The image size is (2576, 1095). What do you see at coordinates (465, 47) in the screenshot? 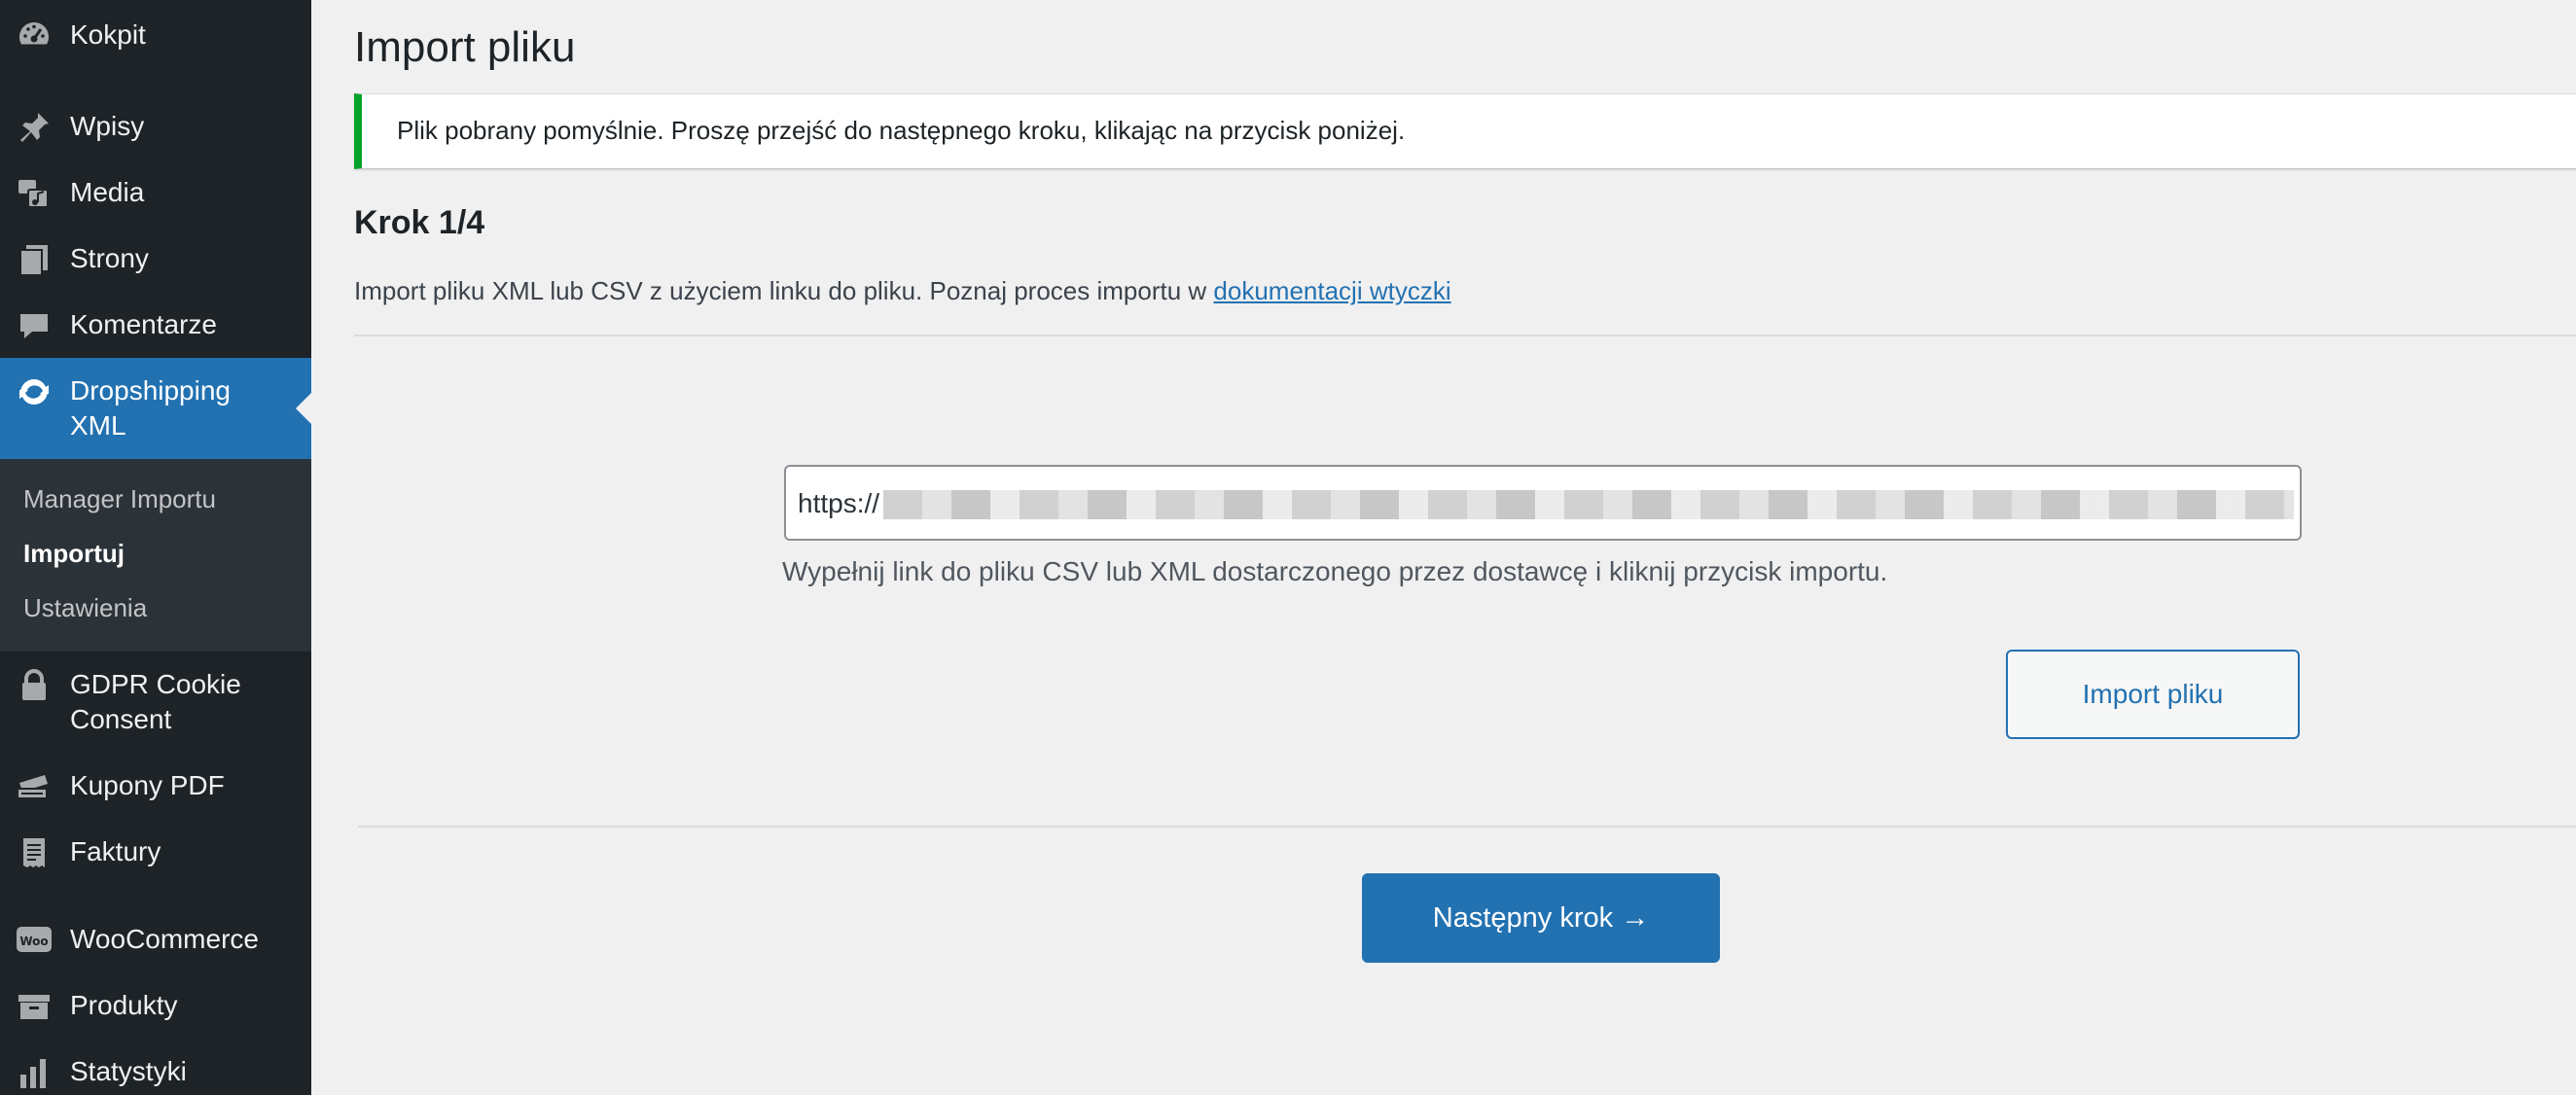
I see `page-title: Import pliku` at bounding box center [465, 47].